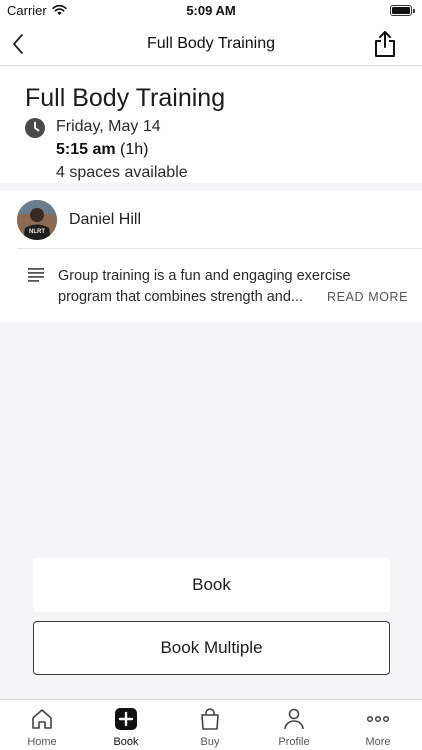 Image resolution: width=422 pixels, height=750 pixels. Describe the element at coordinates (105, 220) in the screenshot. I see `instructor-name: Daniel Hill` at that location.